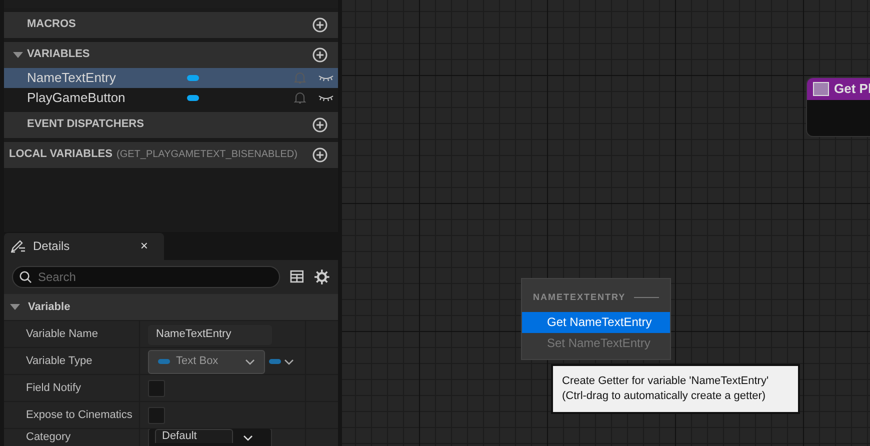  What do you see at coordinates (60, 154) in the screenshot?
I see `section-title: LOCAL VARIABLES` at bounding box center [60, 154].